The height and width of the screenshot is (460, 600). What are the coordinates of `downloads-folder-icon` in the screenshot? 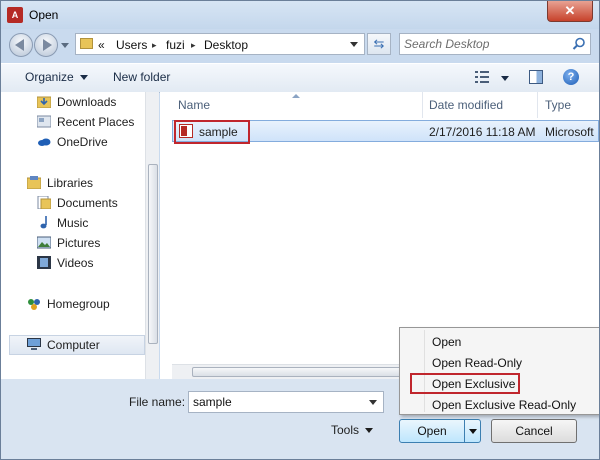 It's located at (44, 102).